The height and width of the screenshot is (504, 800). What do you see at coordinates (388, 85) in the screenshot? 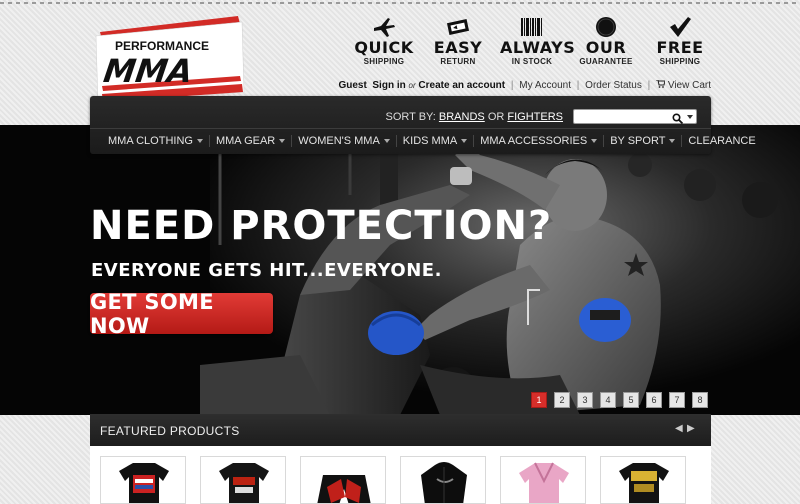
I see `sign-in-link: Sign in` at bounding box center [388, 85].